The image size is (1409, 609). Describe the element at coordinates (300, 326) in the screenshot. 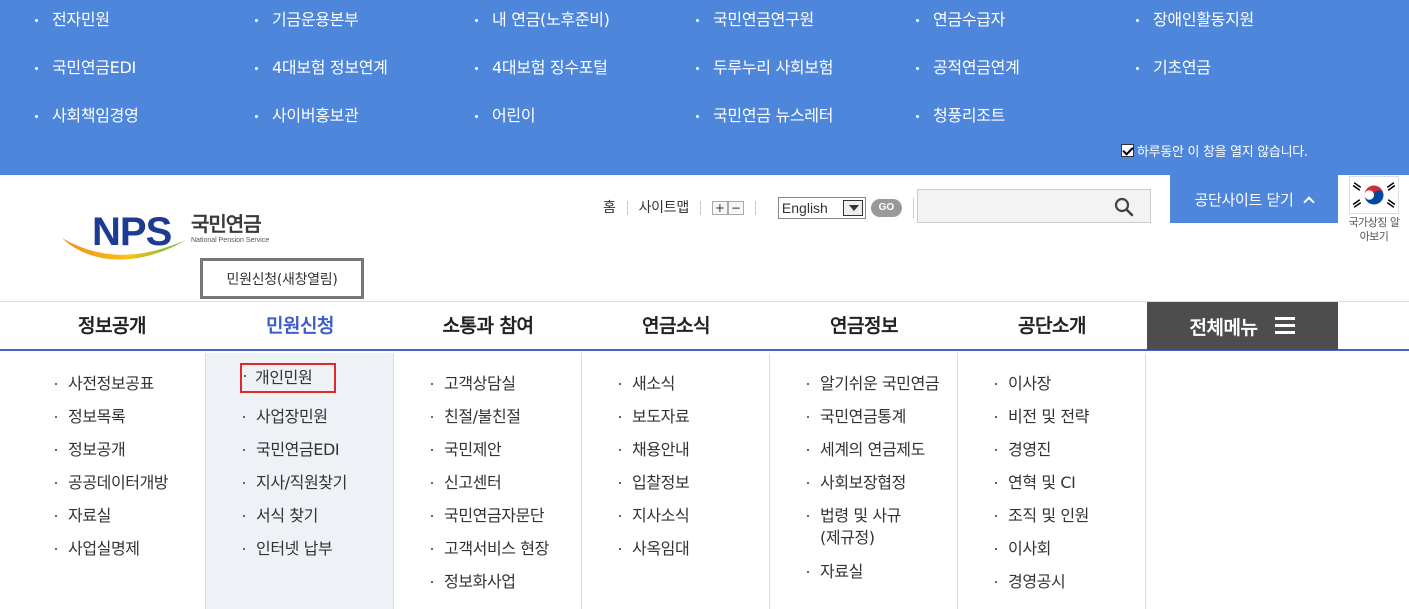

I see `gnb-item-civil-petition: 민원신청` at that location.